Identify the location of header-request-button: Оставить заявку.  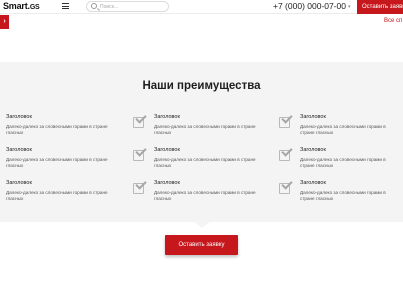
(380, 7).